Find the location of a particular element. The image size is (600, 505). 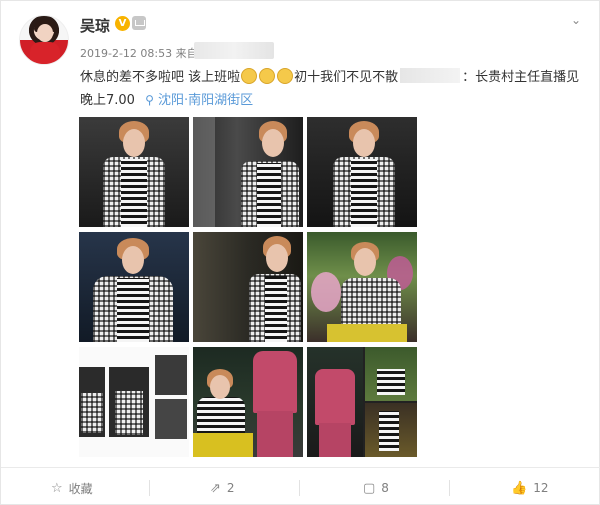

location-pin-icon: ⚲ is located at coordinates (149, 100).